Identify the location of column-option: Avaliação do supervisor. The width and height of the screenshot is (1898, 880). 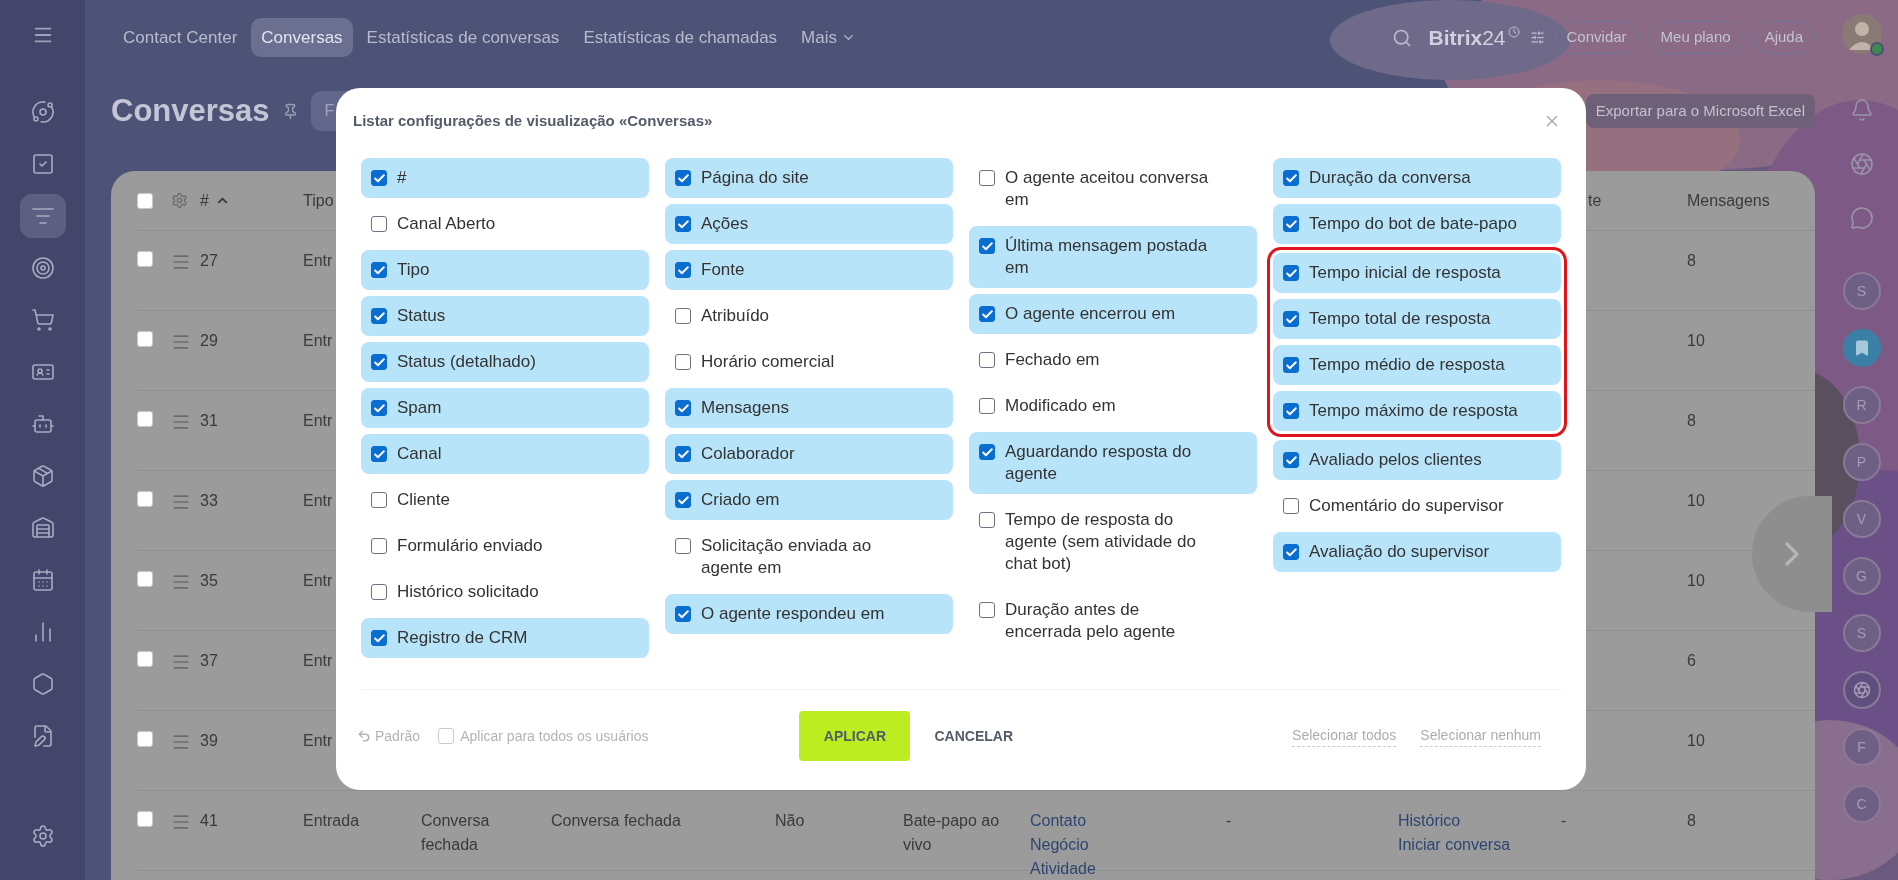
(1417, 552).